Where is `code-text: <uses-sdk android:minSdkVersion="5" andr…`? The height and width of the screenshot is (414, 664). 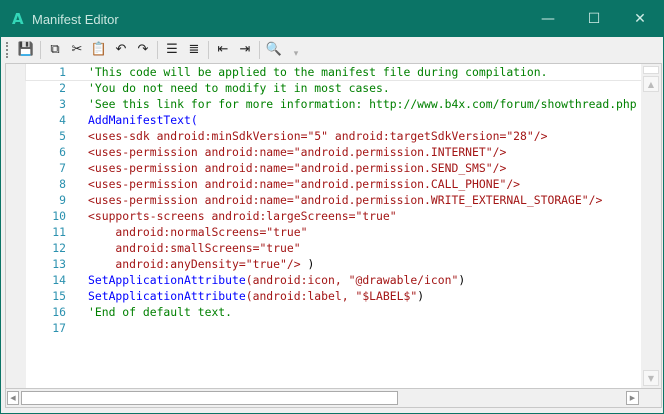
code-text: <uses-sdk android:minSdkVersion="5" andr… is located at coordinates (317, 136).